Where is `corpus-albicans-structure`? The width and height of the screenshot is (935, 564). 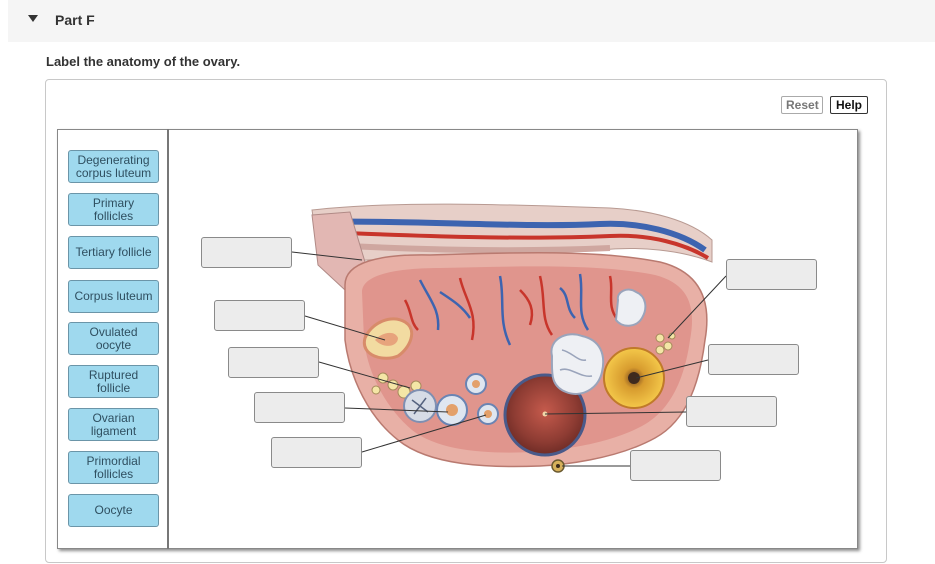
corpus-albicans-structure is located at coordinates (577, 364).